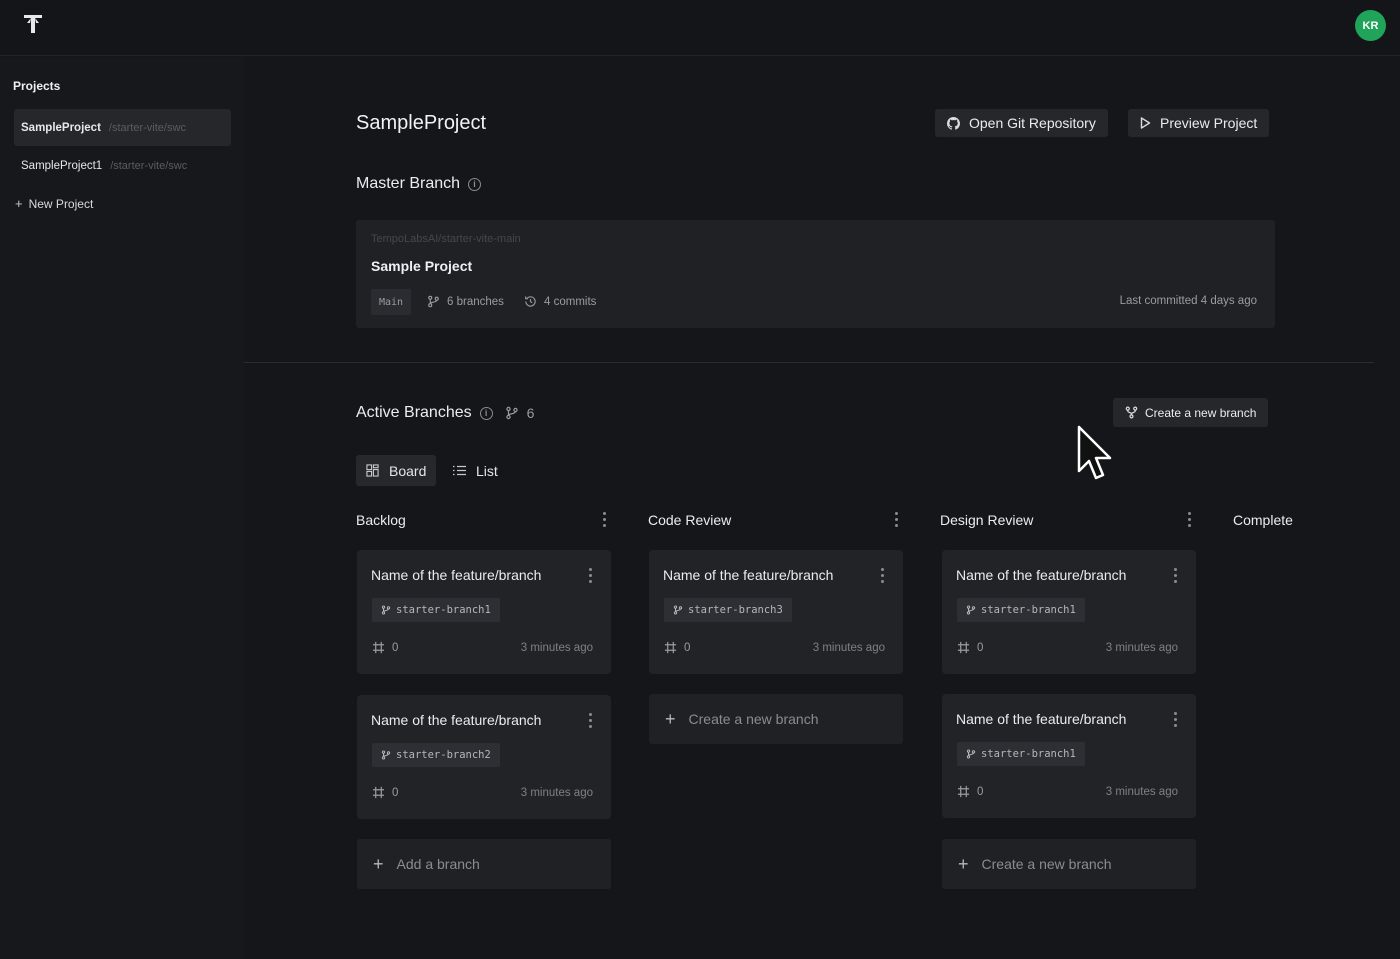 This screenshot has height=959, width=1400. I want to click on tab-list: List, so click(475, 470).